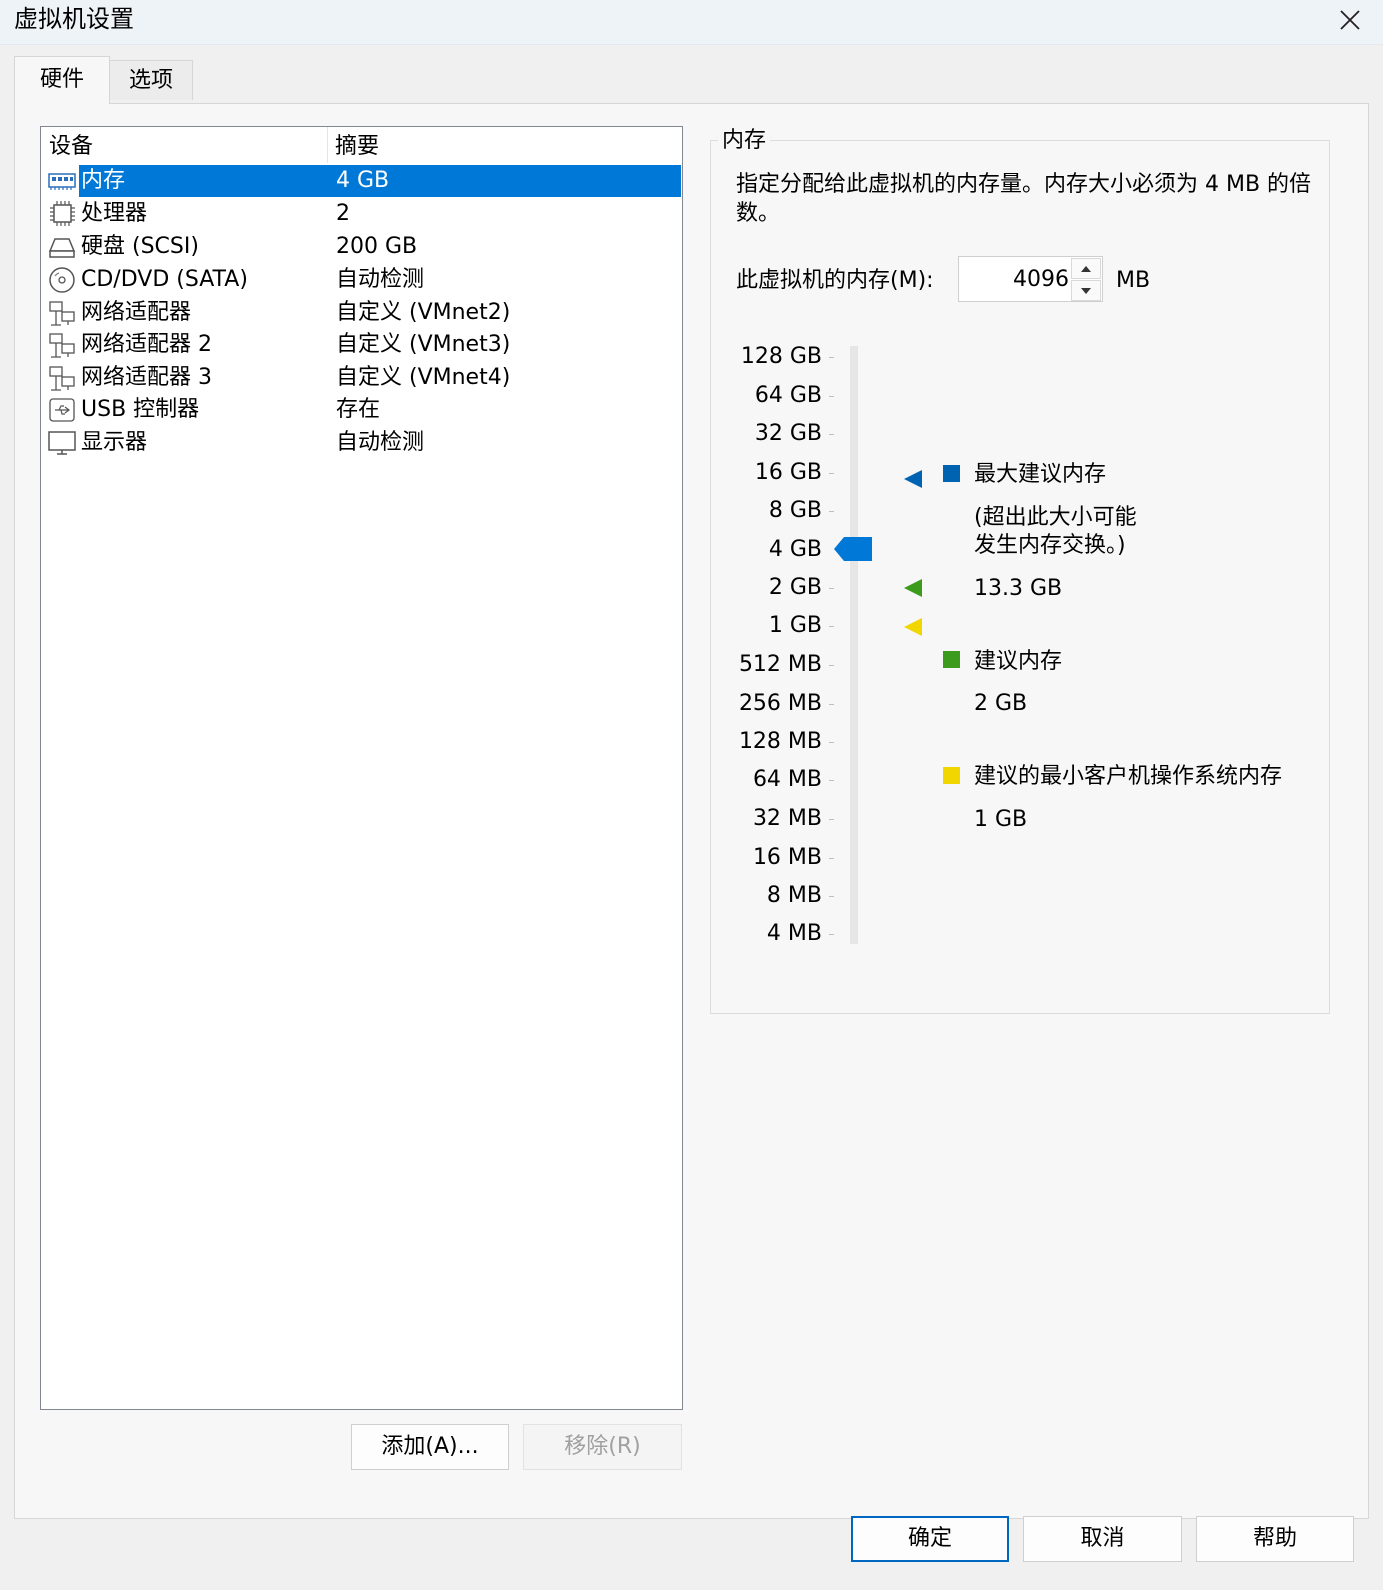  I want to click on tab-hardware: 硬件, so click(62, 80).